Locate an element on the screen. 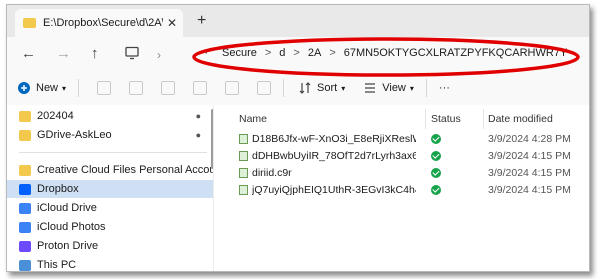  column-header-status: Status is located at coordinates (446, 119).